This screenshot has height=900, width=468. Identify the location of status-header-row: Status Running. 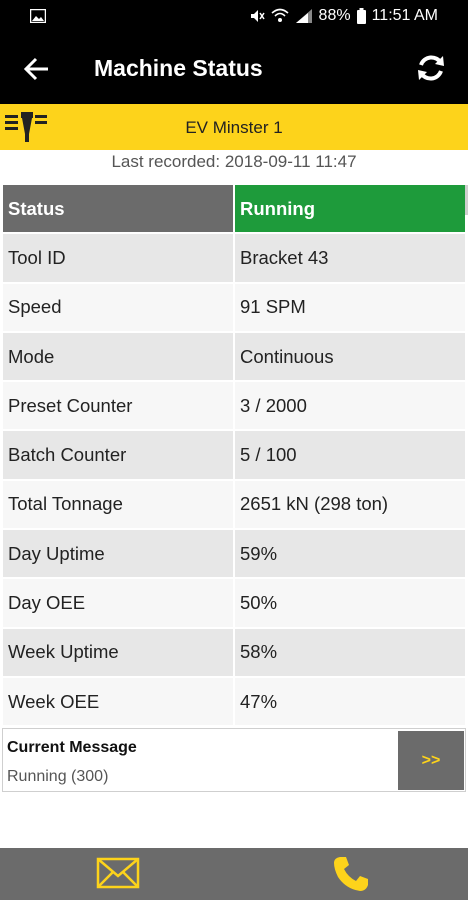
(234, 210).